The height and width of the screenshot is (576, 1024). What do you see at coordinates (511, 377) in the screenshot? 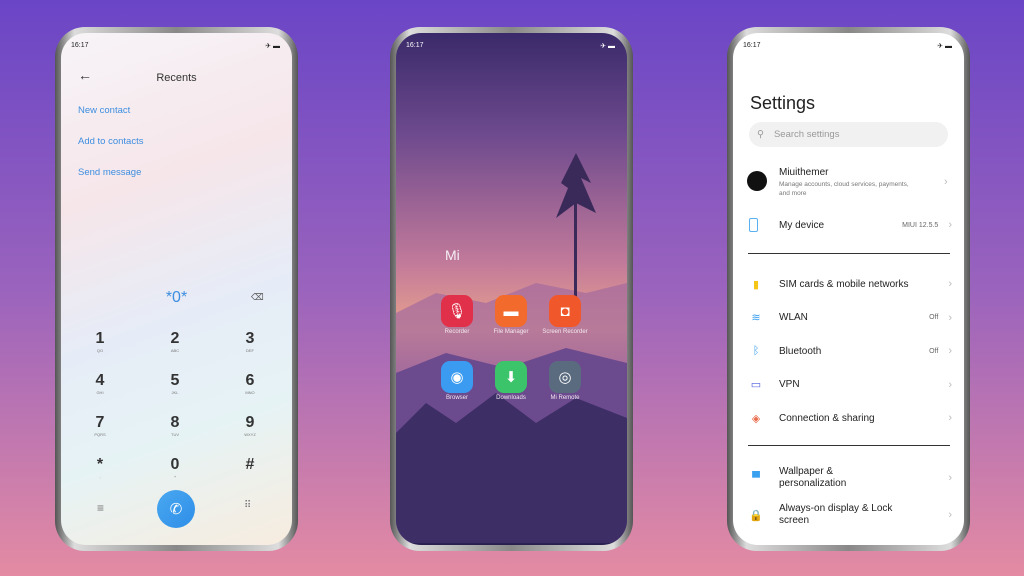
I see `download-icon: ⬇` at bounding box center [511, 377].